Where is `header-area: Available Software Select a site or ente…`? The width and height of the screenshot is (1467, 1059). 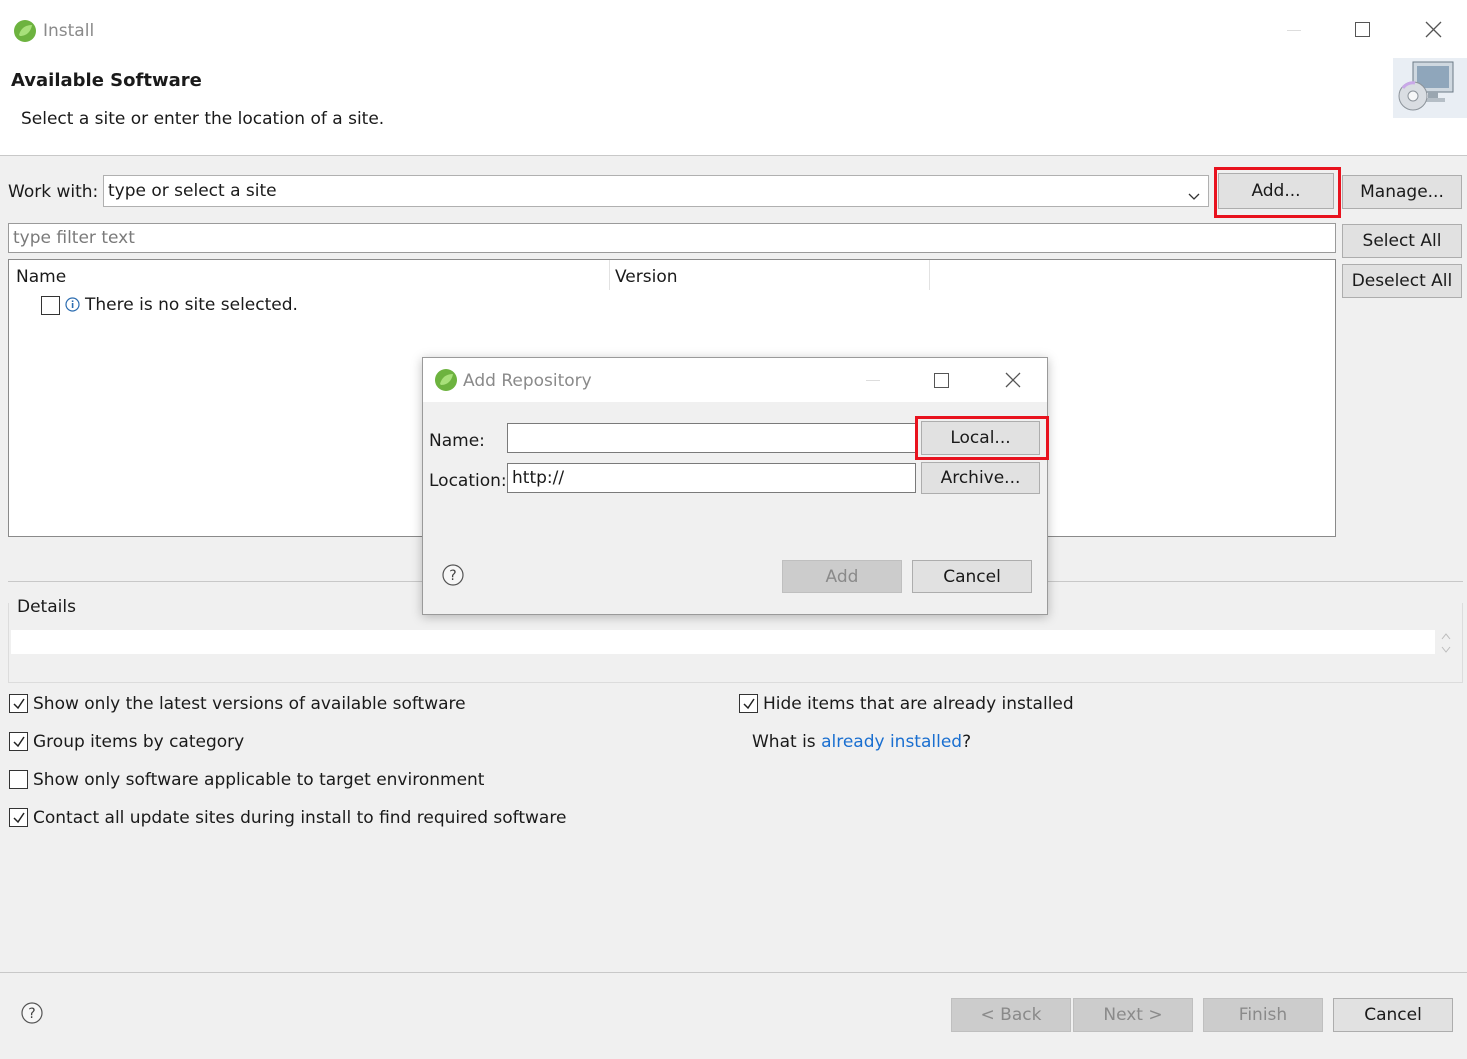 header-area: Available Software Select a site or ente… is located at coordinates (733, 107).